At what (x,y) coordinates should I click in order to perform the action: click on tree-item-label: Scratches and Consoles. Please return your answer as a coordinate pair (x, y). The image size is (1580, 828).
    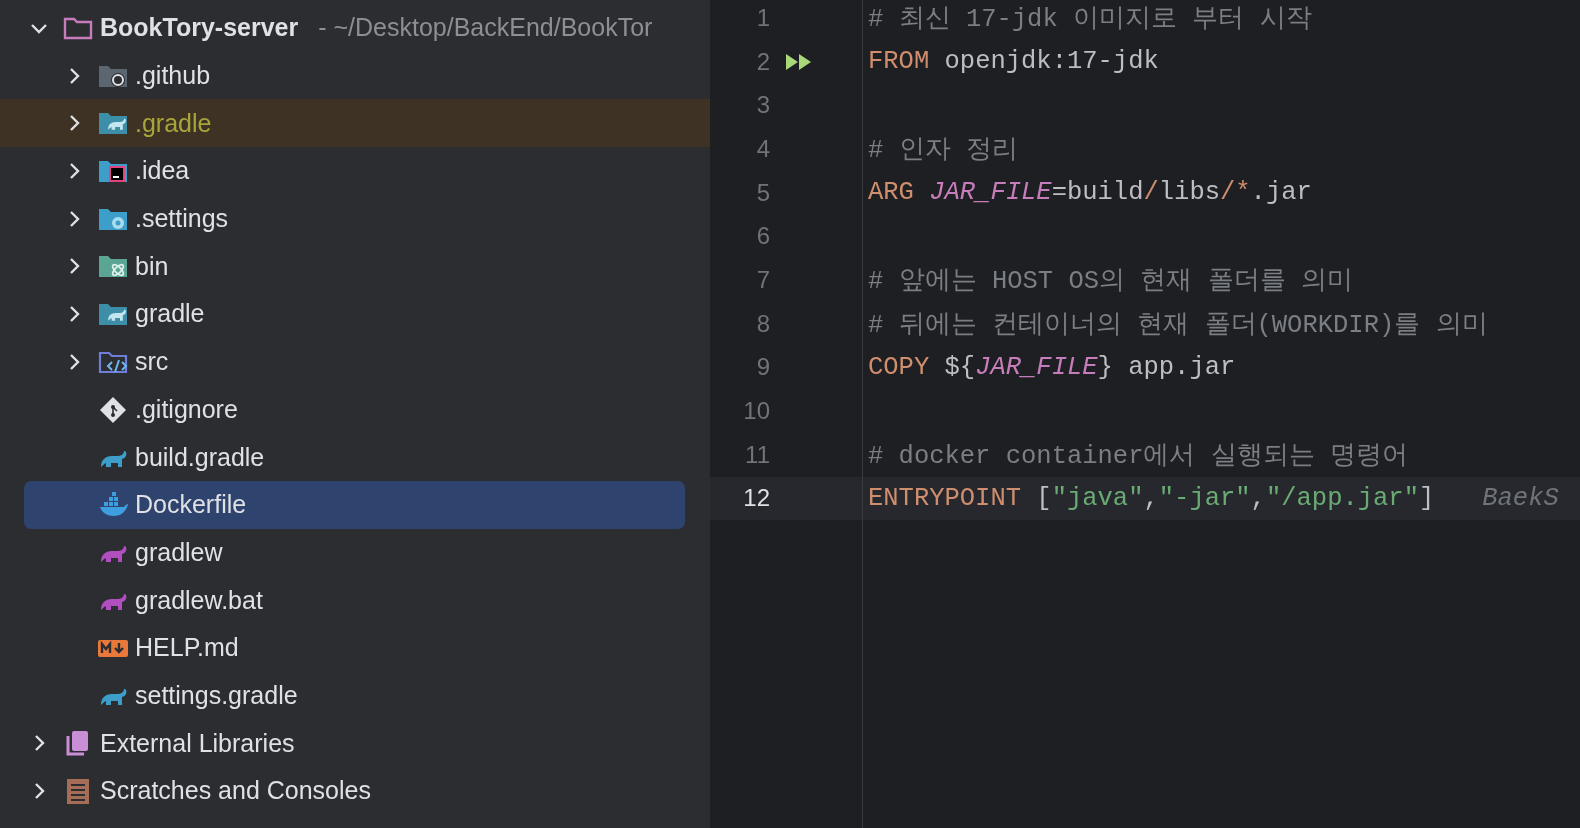
    Looking at the image, I should click on (235, 791).